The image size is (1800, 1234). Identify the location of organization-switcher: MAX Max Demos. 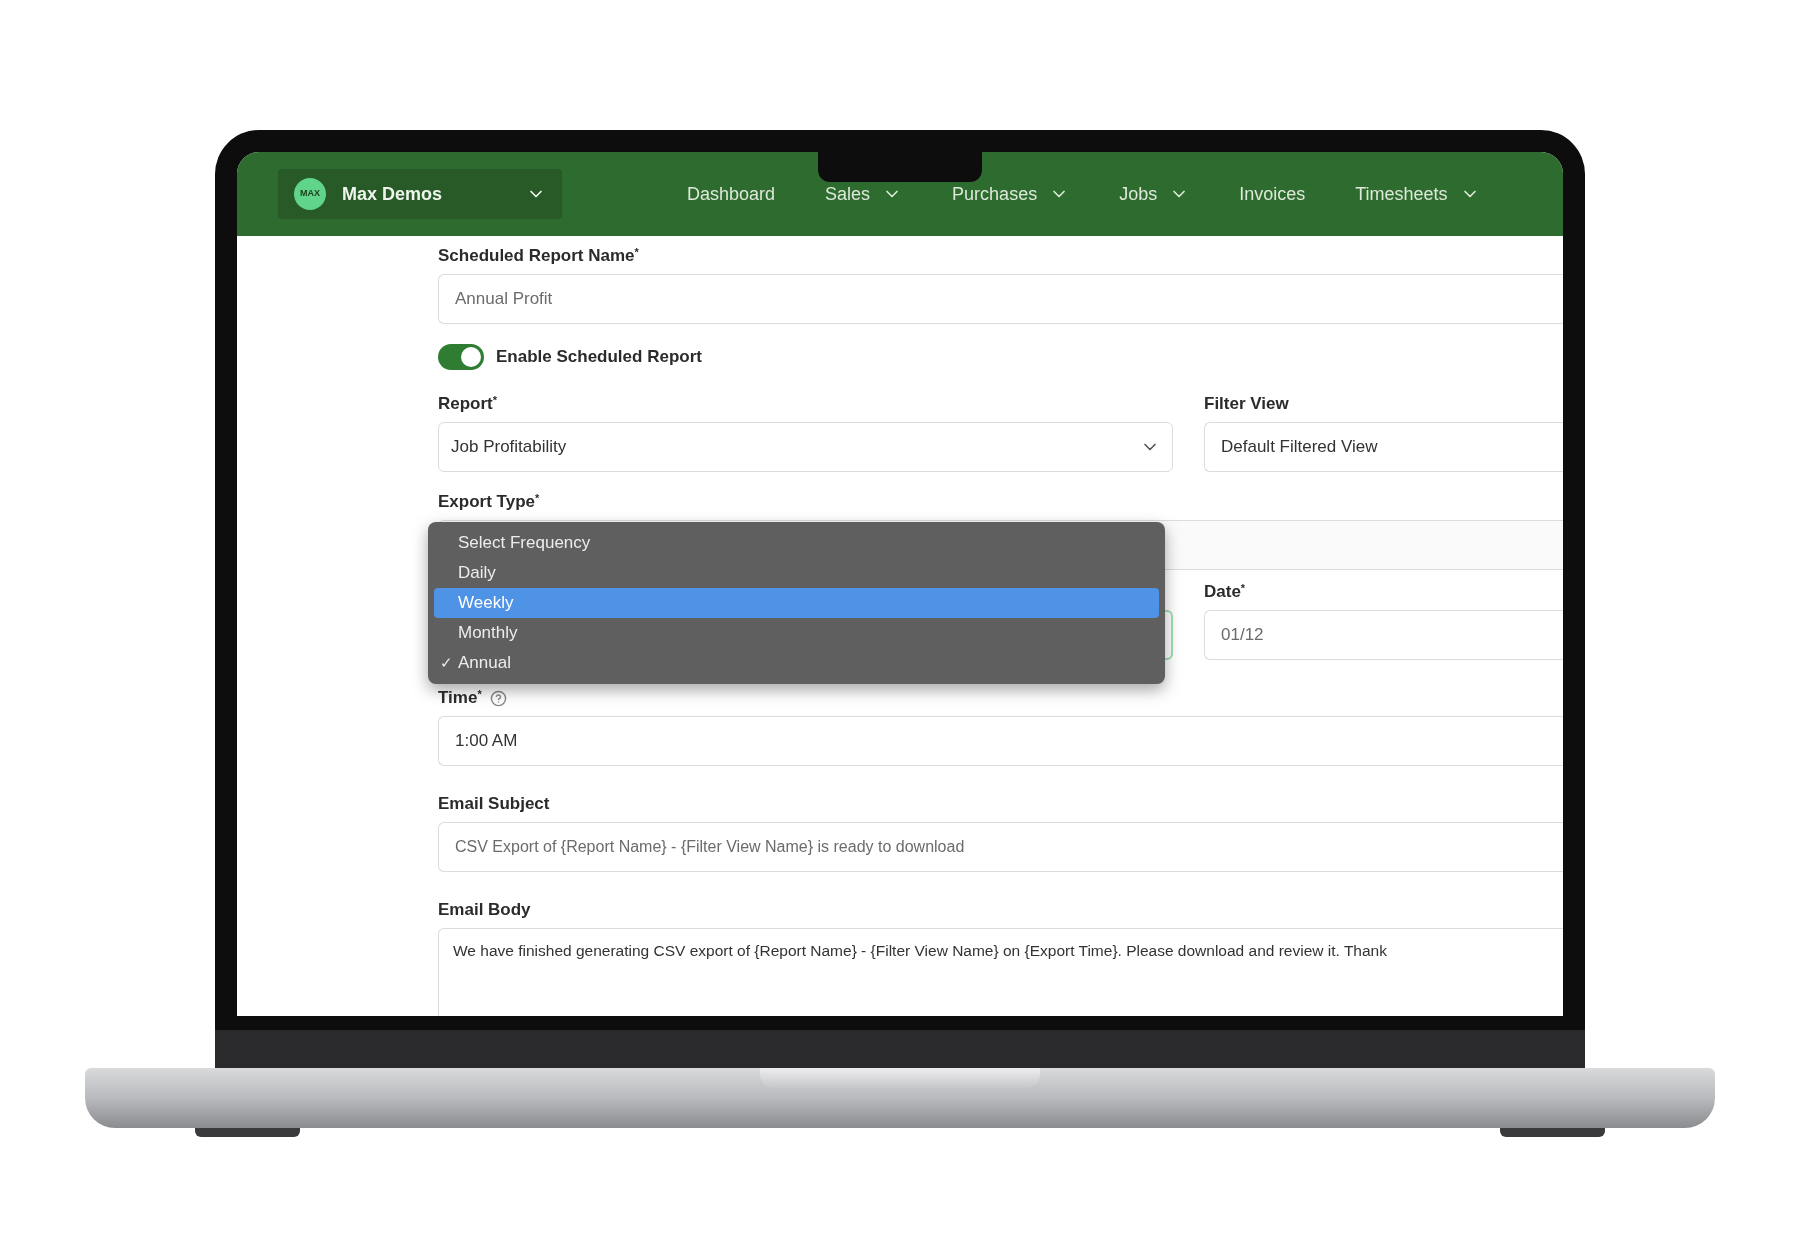
(420, 194).